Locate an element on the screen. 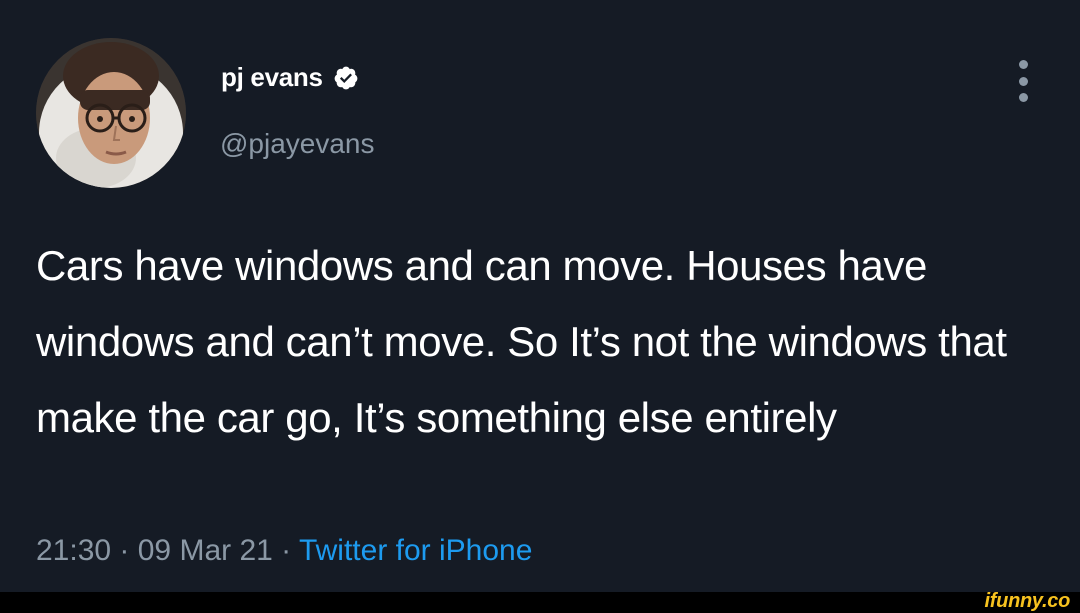 This screenshot has width=1080, height=613. display-name: pj evans is located at coordinates (272, 77).